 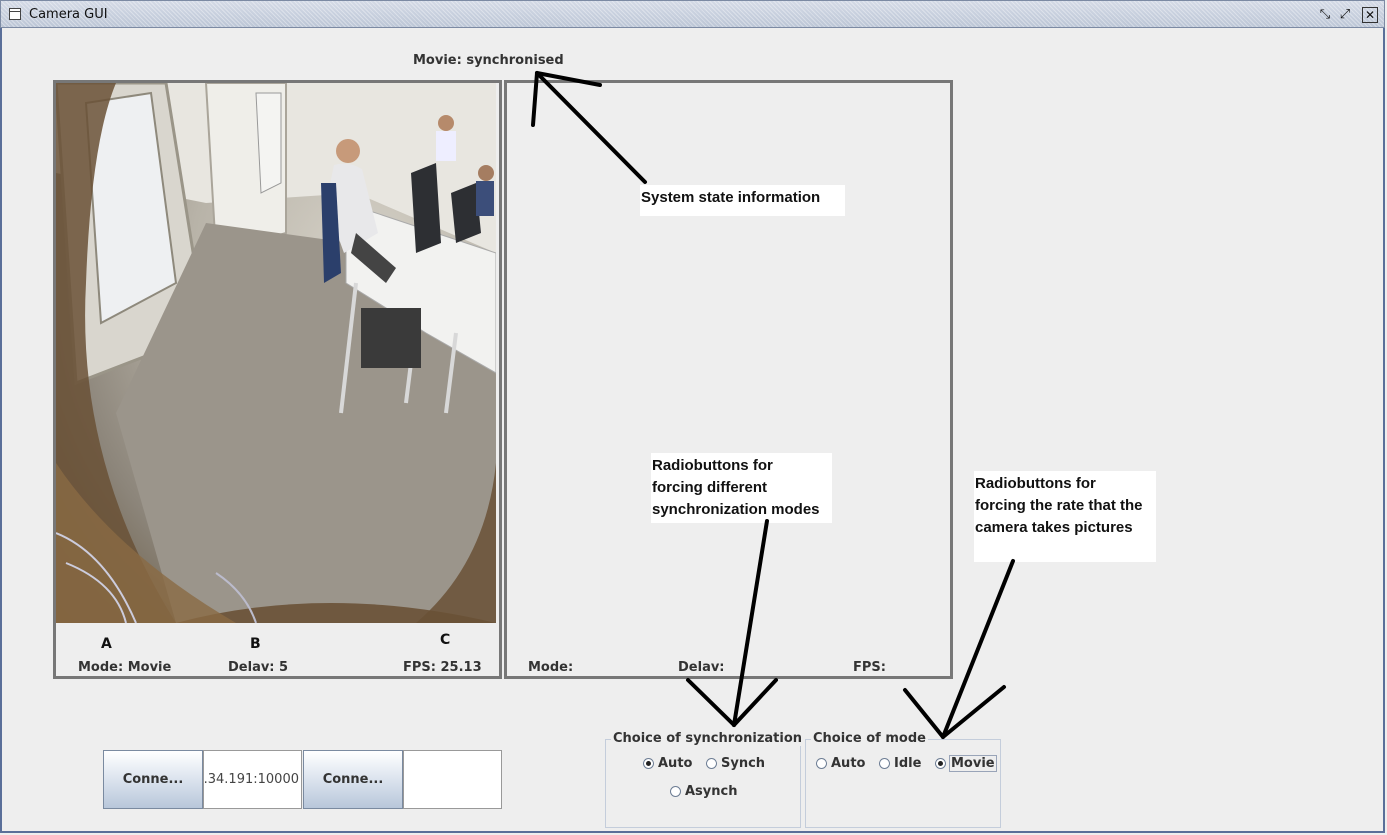 I want to click on annotation-sync-line-3: synchronization modes, so click(x=736, y=509).